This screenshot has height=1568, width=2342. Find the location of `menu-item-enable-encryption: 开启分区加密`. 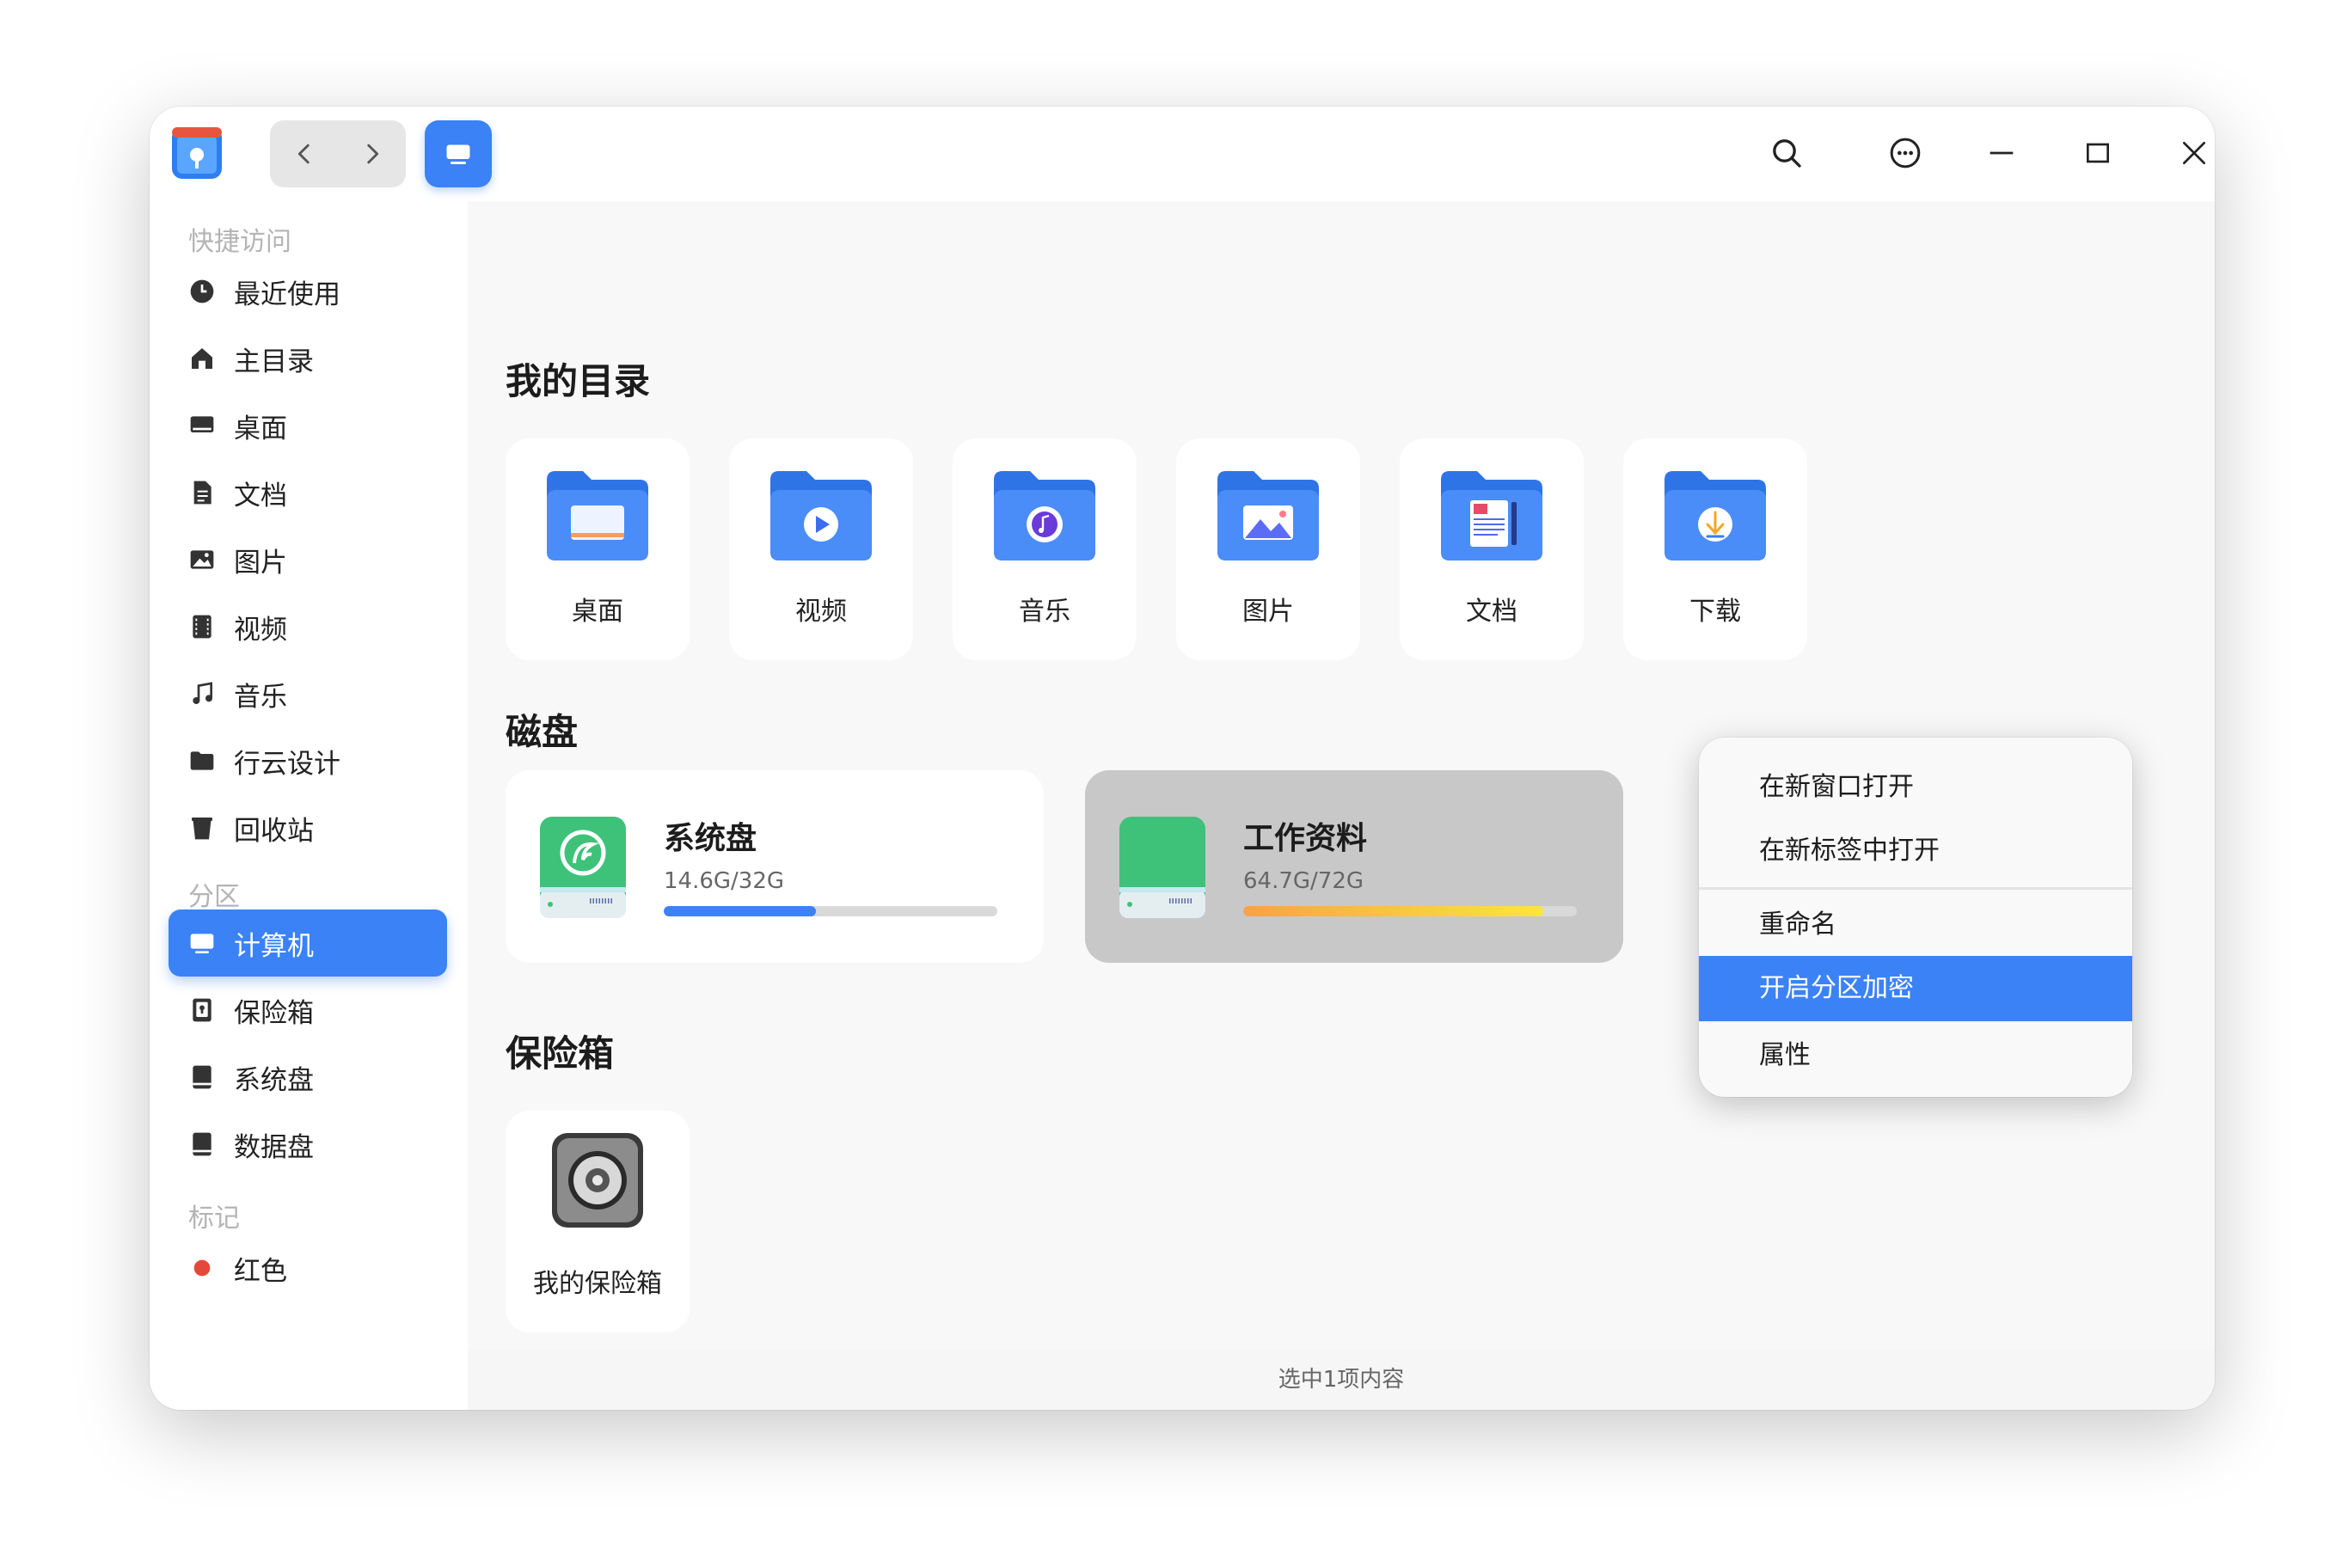

menu-item-enable-encryption: 开启分区加密 is located at coordinates (1915, 988).